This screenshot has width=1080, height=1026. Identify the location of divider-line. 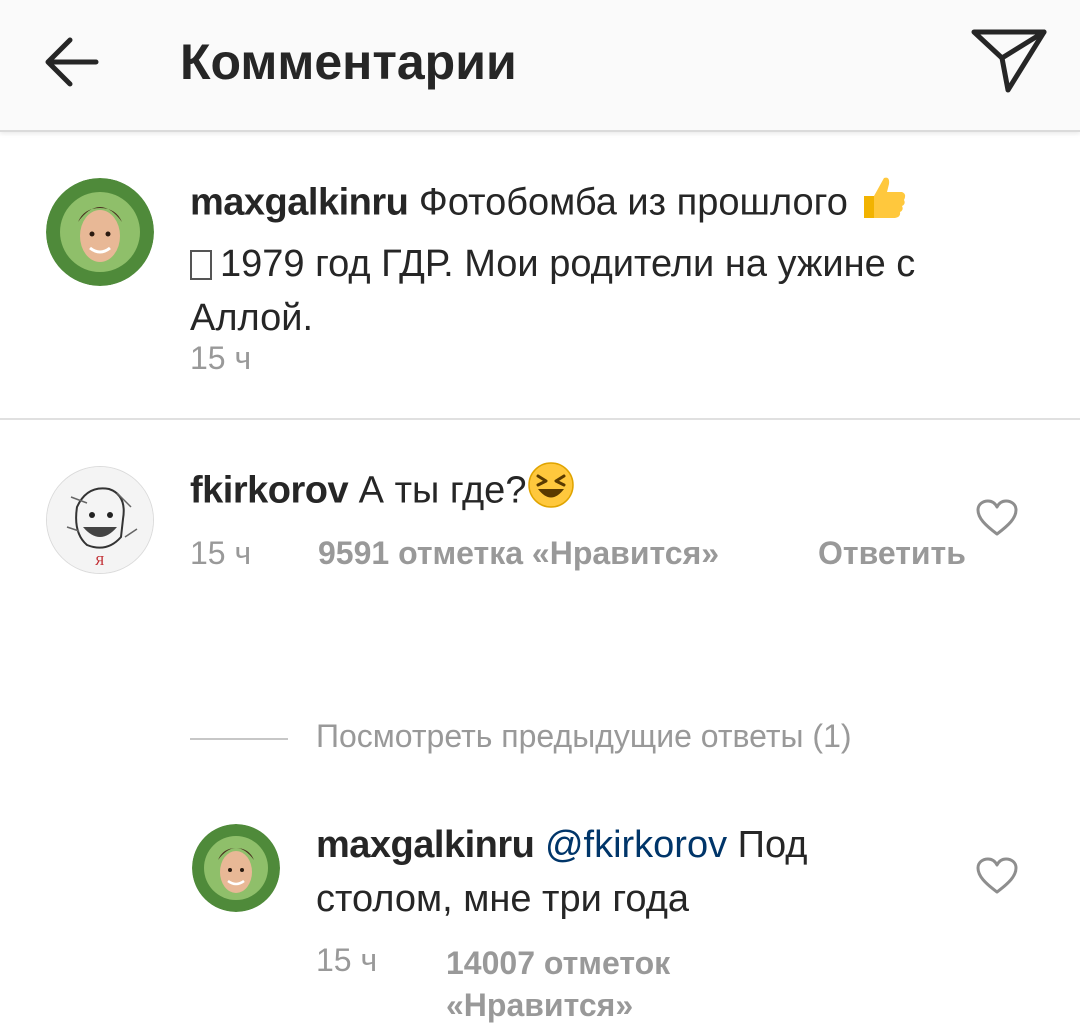
(239, 739).